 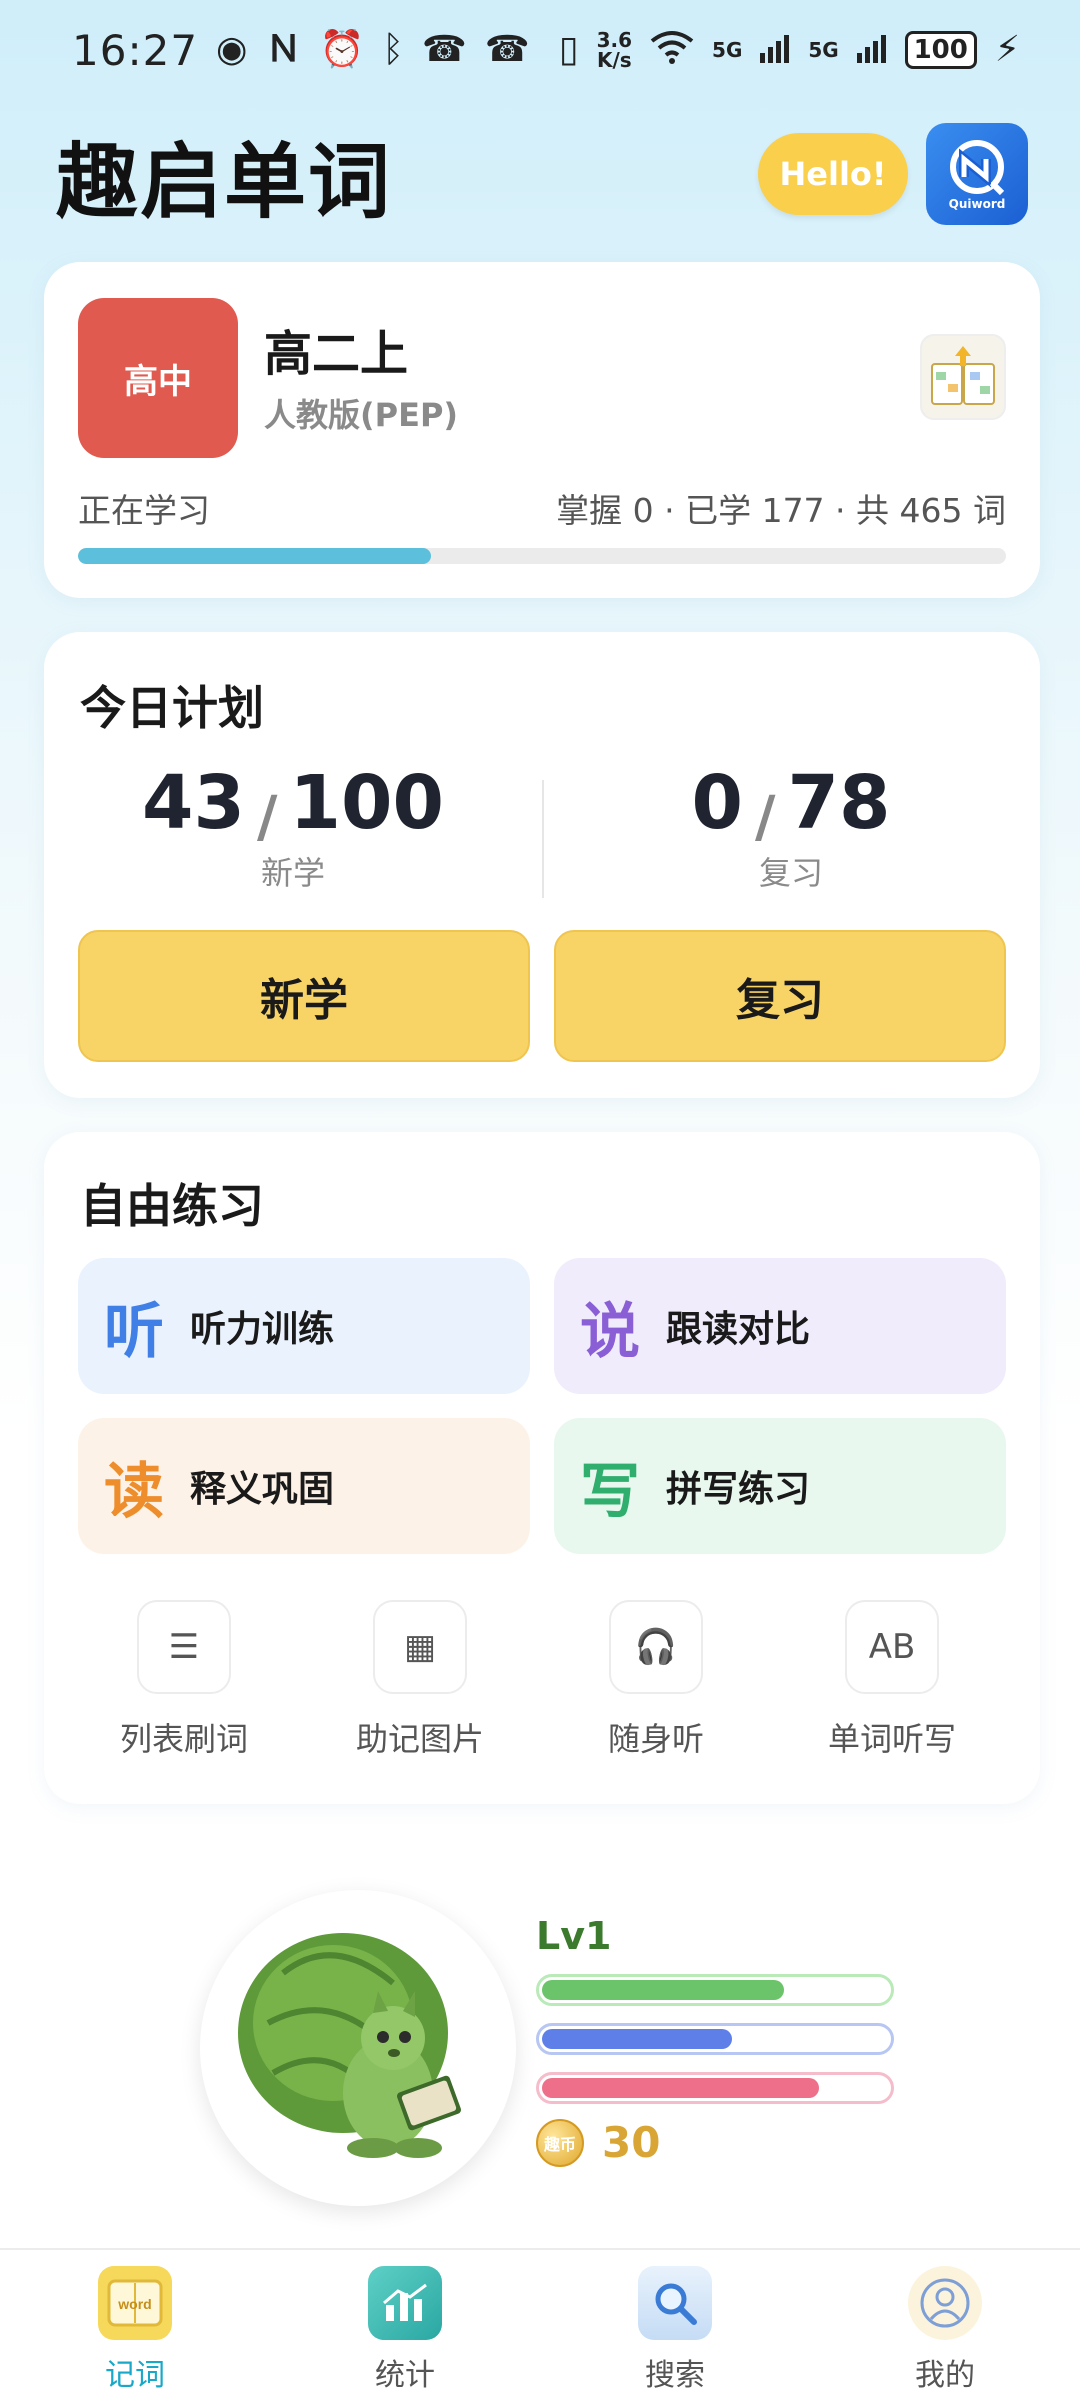 I want to click on word-list-tool: ☰ 列表刷词, so click(x=184, y=1680).